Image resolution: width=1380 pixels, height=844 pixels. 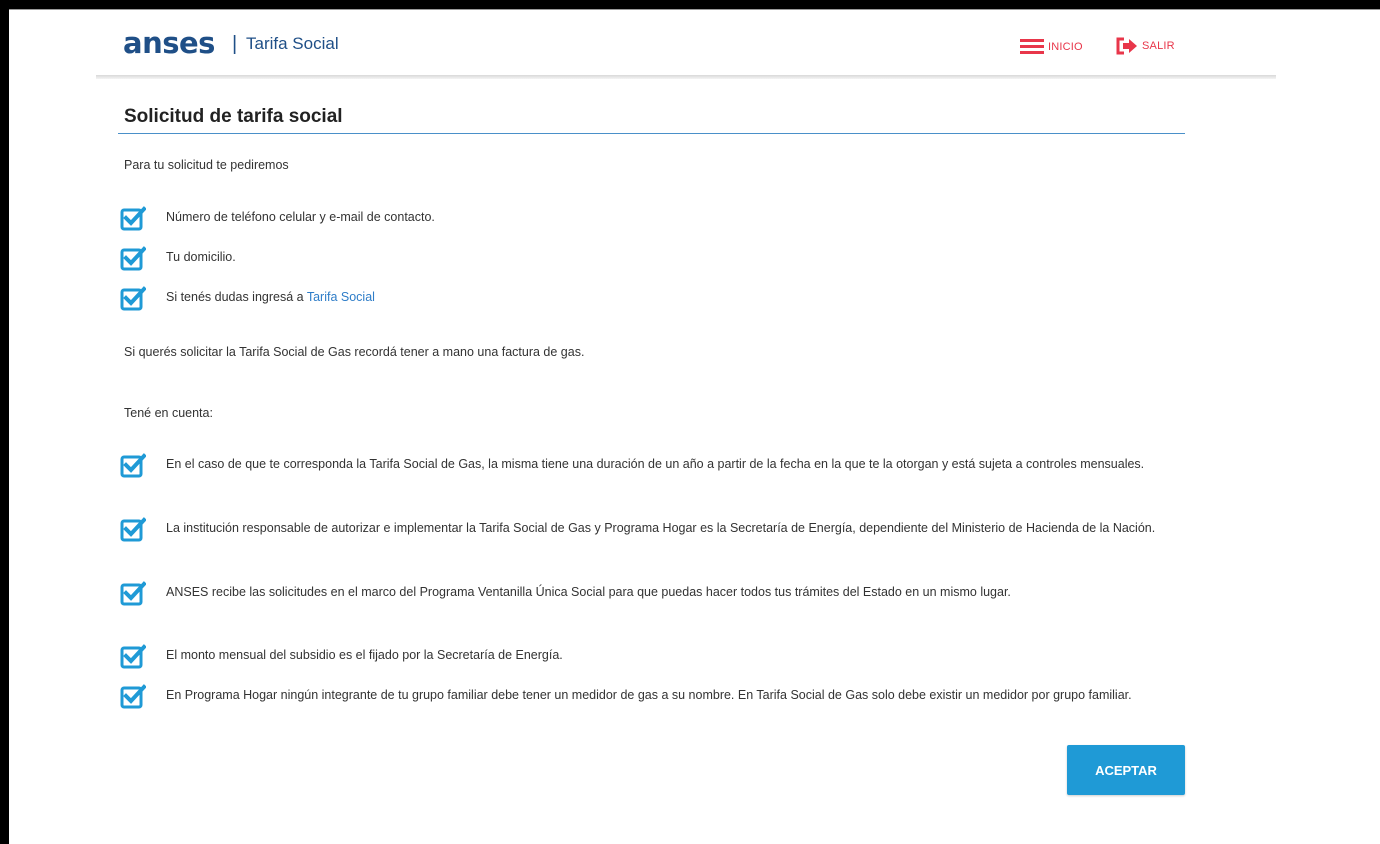 I want to click on site-subtitle: Tarifa Social, so click(x=292, y=43).